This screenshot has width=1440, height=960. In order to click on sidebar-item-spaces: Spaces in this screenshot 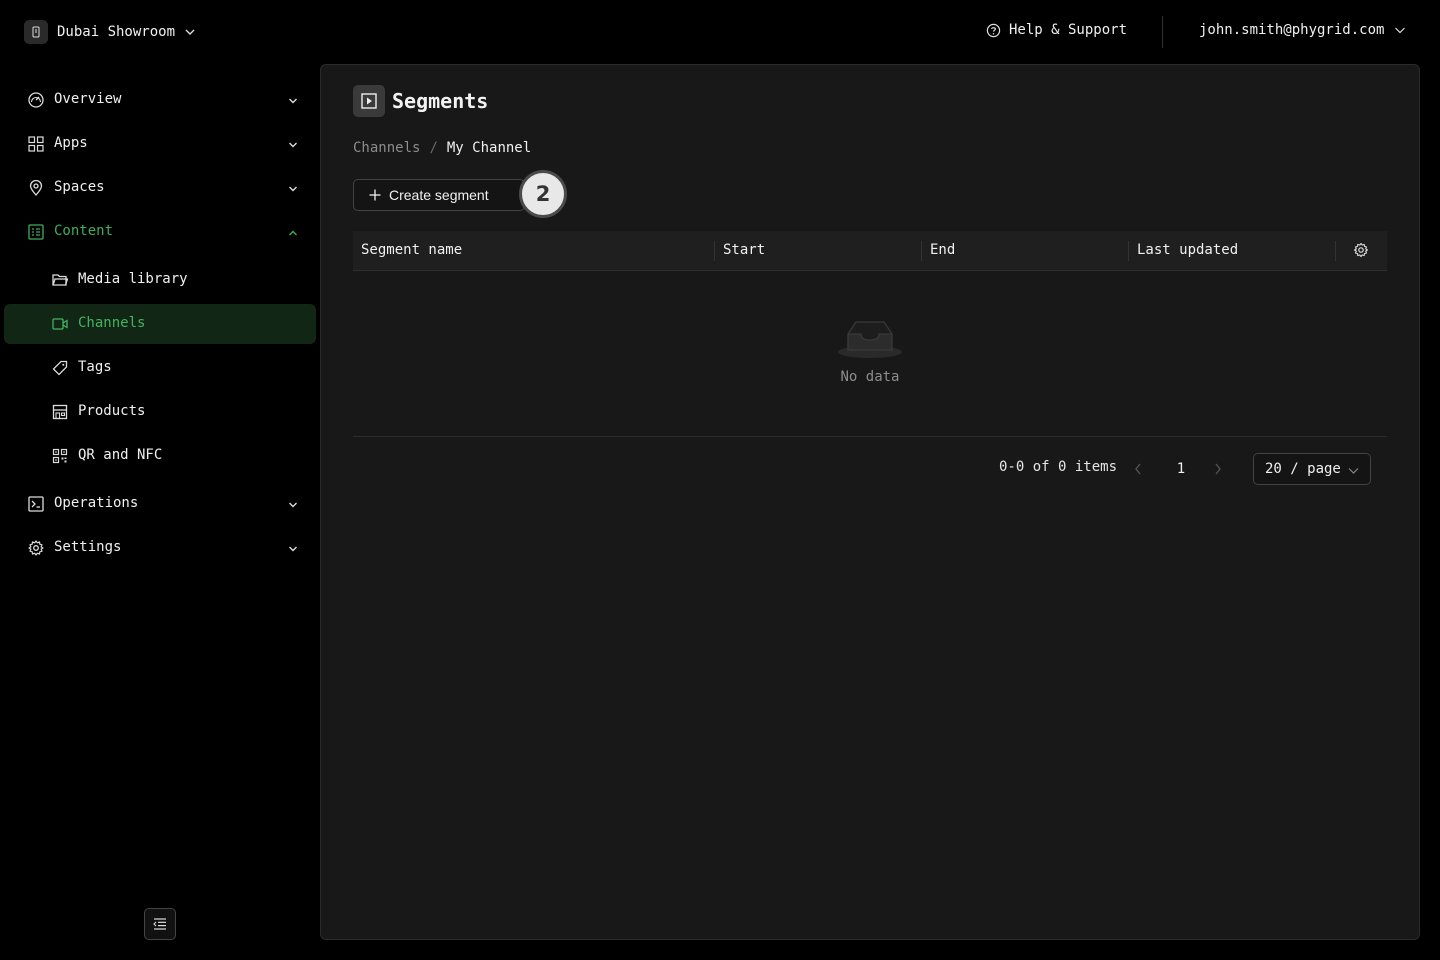, I will do `click(160, 188)`.